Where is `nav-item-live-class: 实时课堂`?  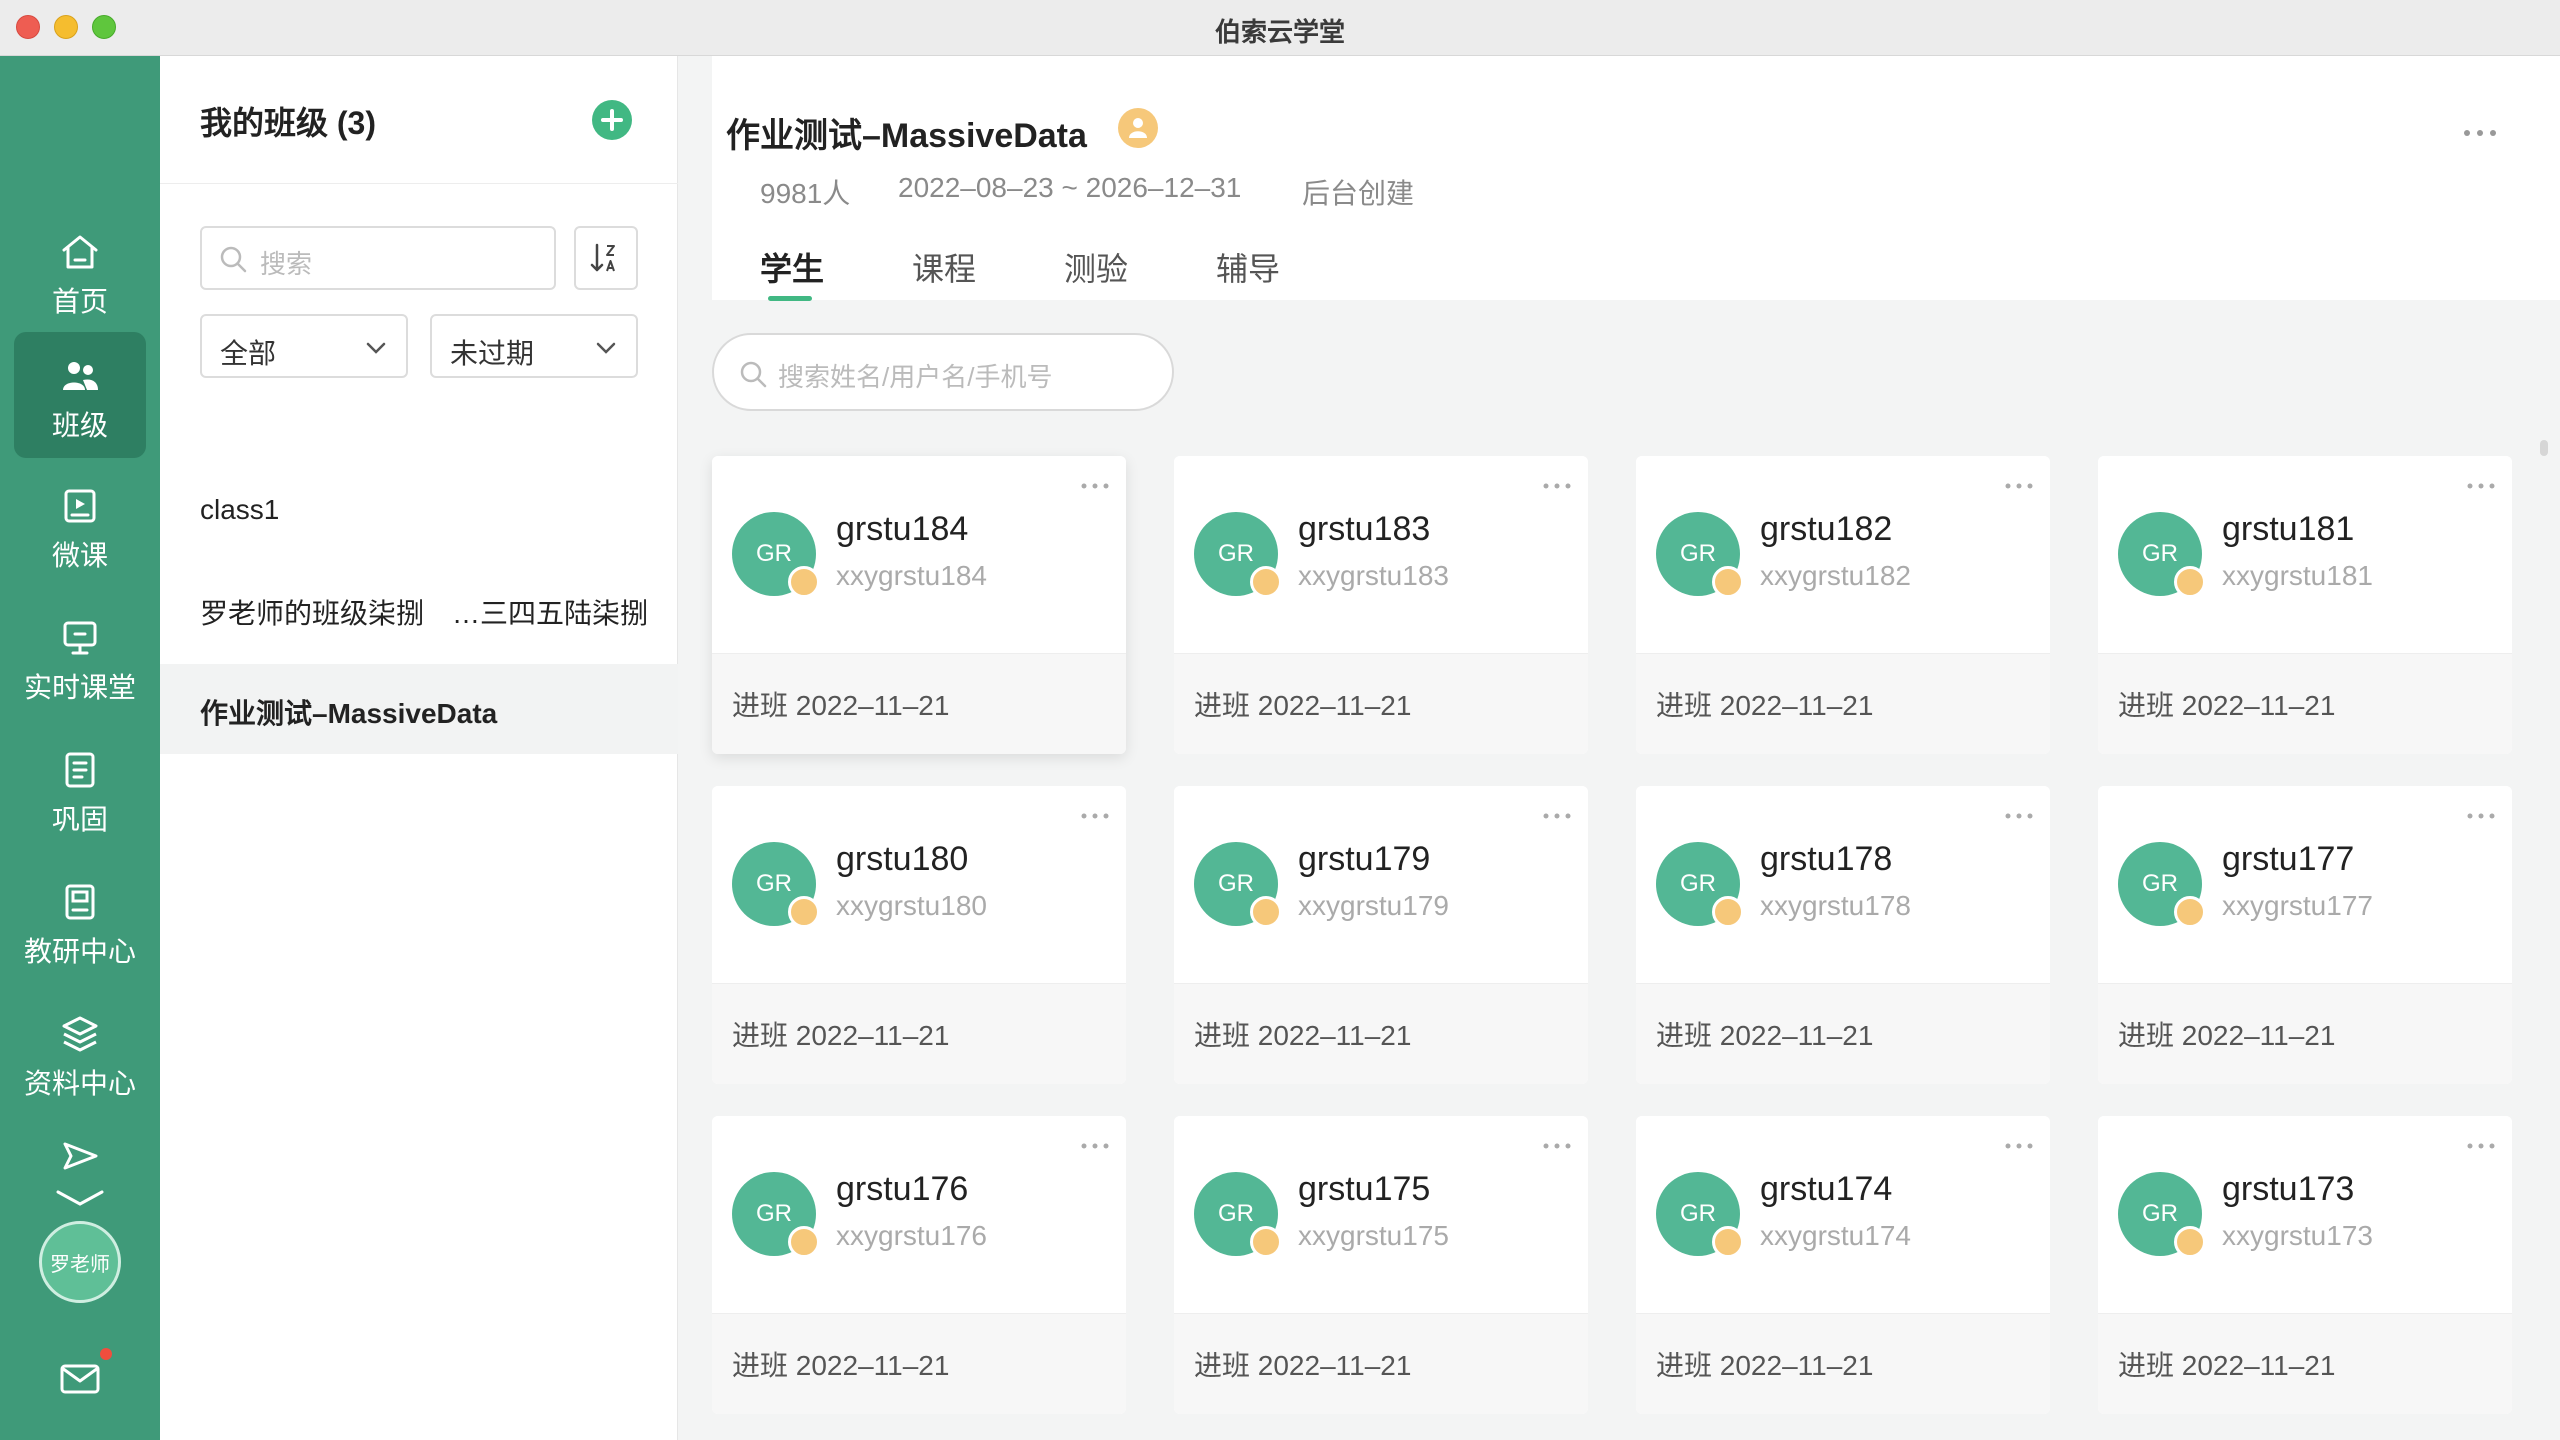
nav-item-live-class: 实时课堂 is located at coordinates (80, 657).